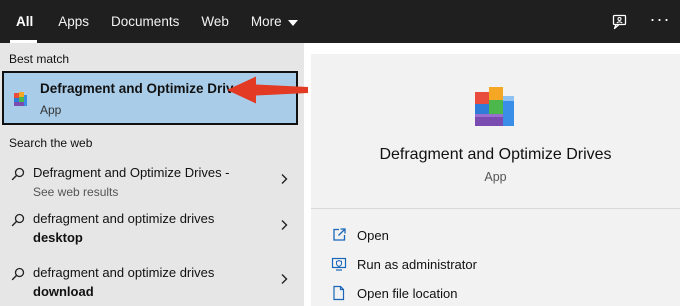 The height and width of the screenshot is (306, 680). I want to click on tab-documents-label: Documents, so click(145, 21).